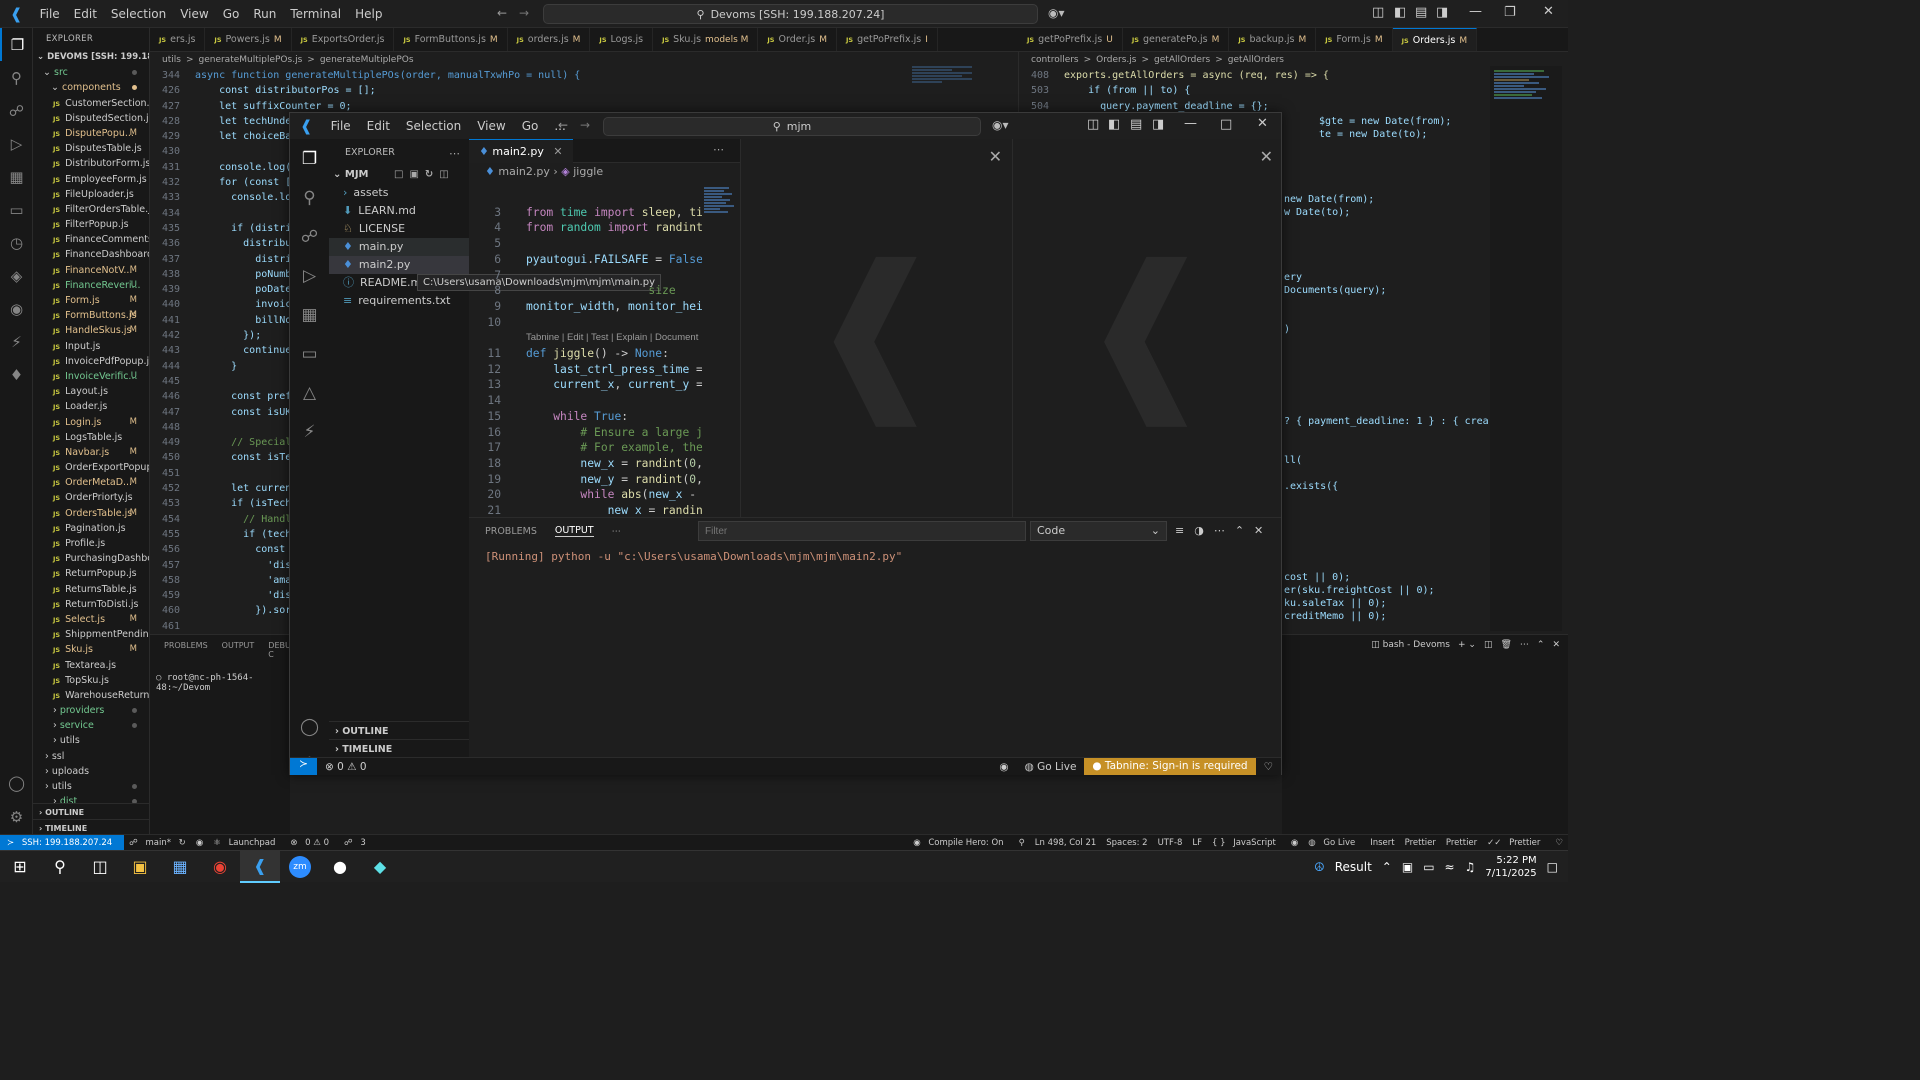  What do you see at coordinates (91, 422) in the screenshot?
I see `file-item: JS Login.js M` at bounding box center [91, 422].